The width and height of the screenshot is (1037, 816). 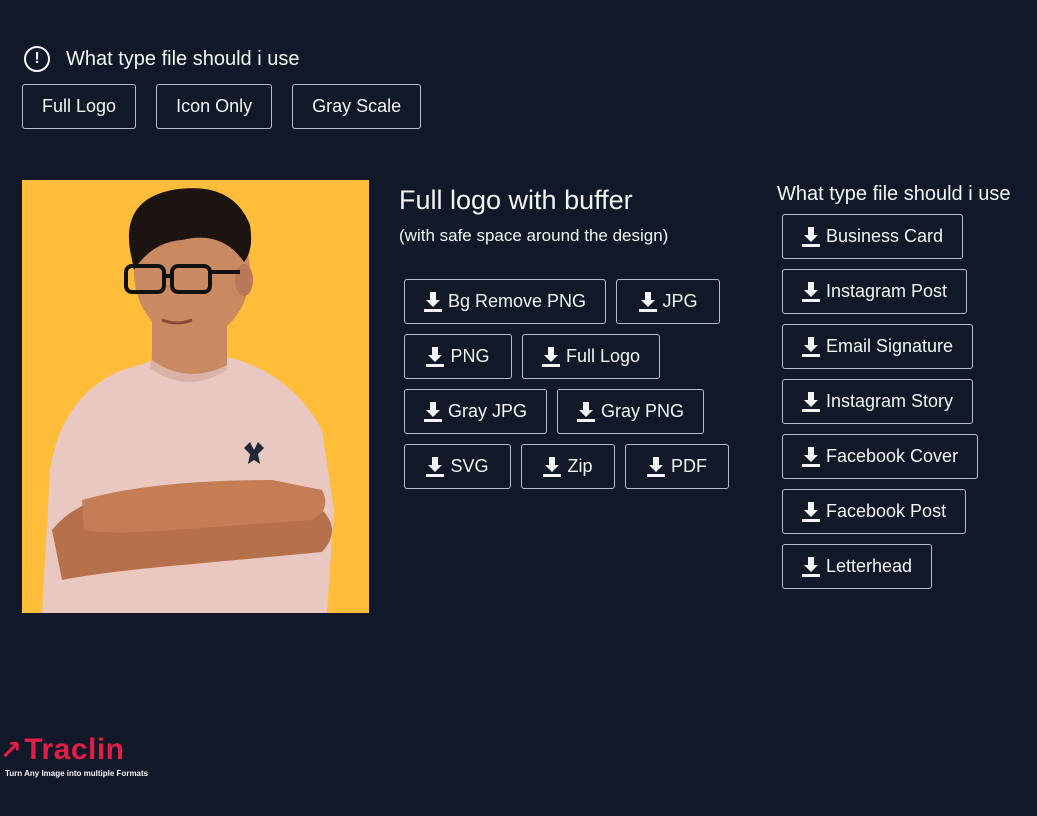 I want to click on button-label: Gray PNG, so click(x=643, y=411).